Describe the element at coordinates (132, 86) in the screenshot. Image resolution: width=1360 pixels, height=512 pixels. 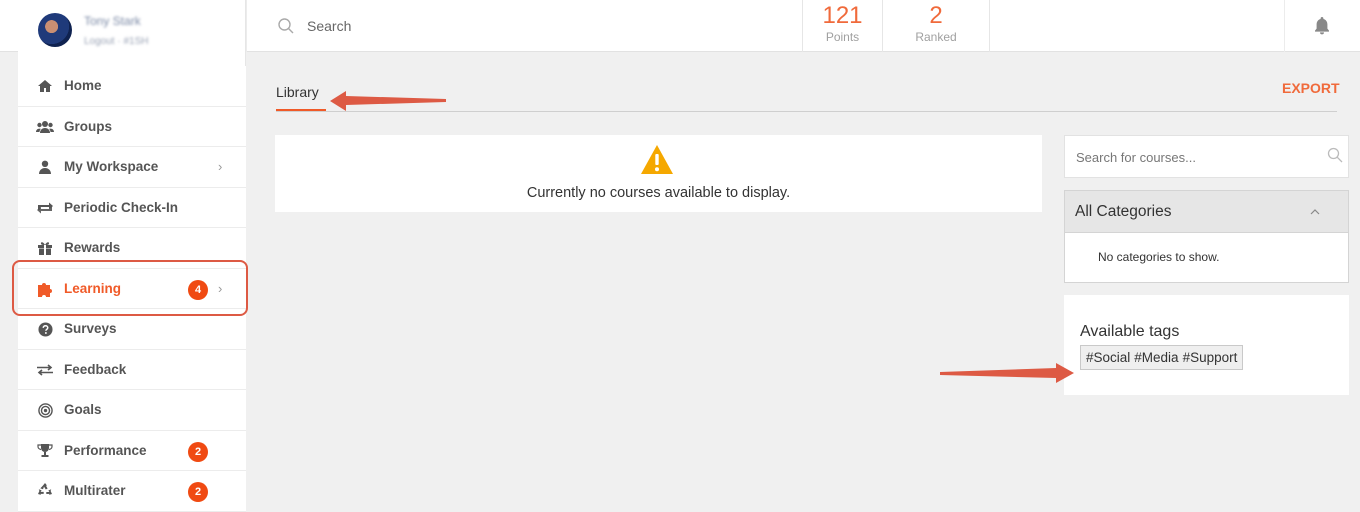
I see `sidebar-item-home: Home` at that location.